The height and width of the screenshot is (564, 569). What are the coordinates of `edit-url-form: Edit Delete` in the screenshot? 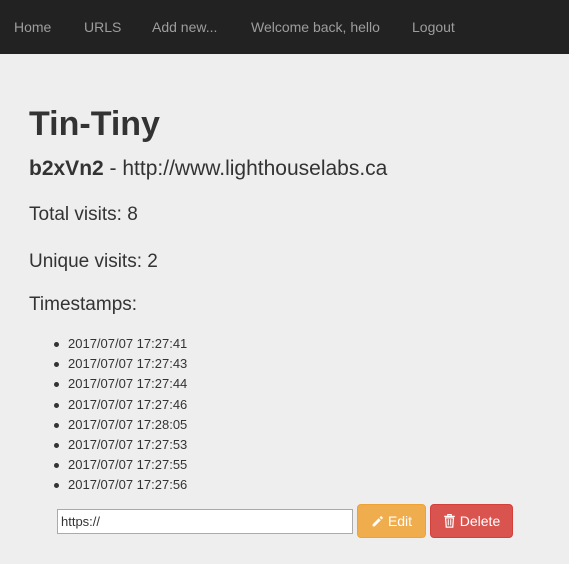 It's located at (285, 521).